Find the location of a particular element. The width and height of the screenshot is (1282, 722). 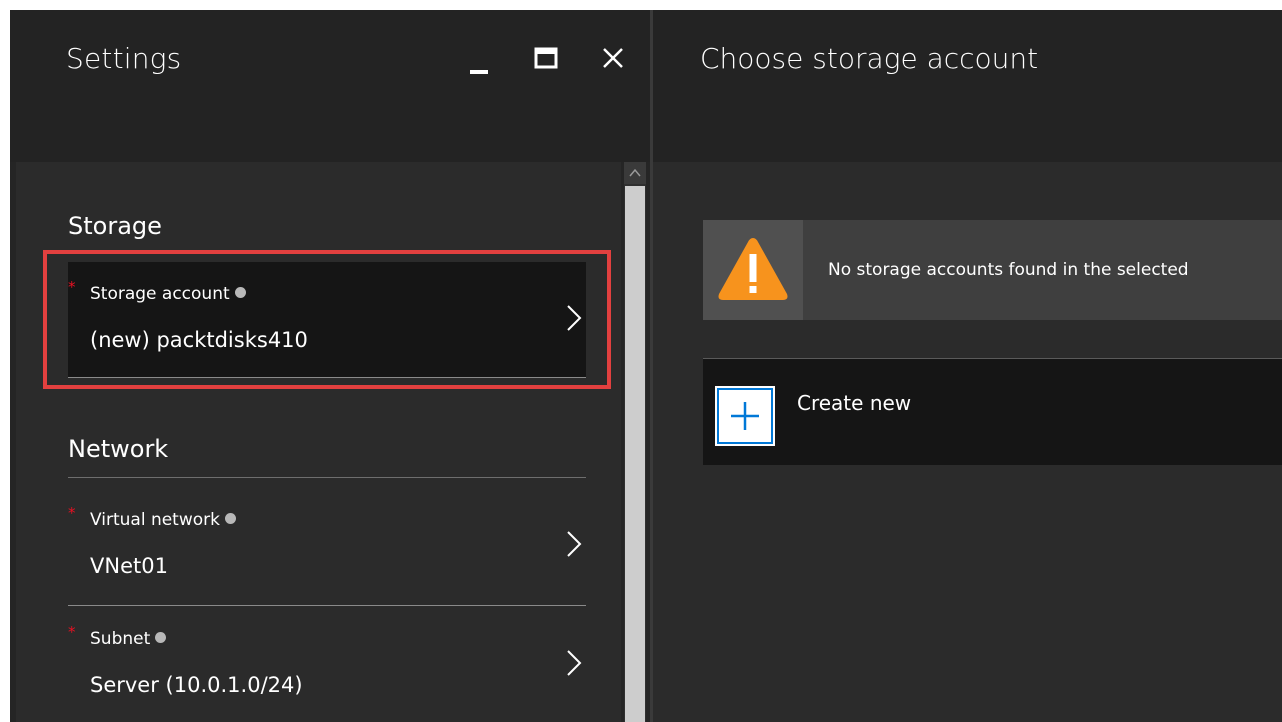

section-heading-storage: Storage is located at coordinates (115, 226).